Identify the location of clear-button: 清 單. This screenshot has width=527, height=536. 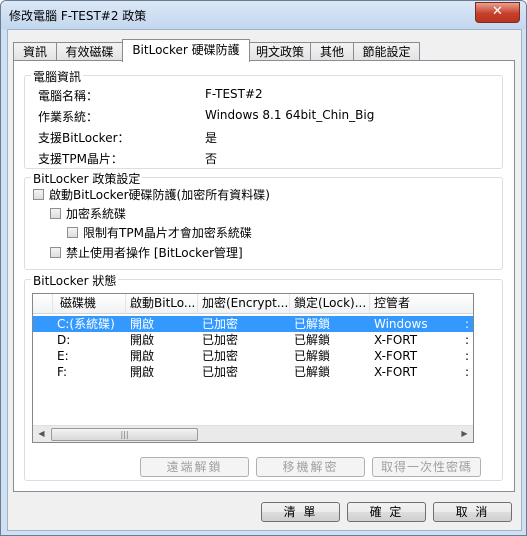
(300, 512).